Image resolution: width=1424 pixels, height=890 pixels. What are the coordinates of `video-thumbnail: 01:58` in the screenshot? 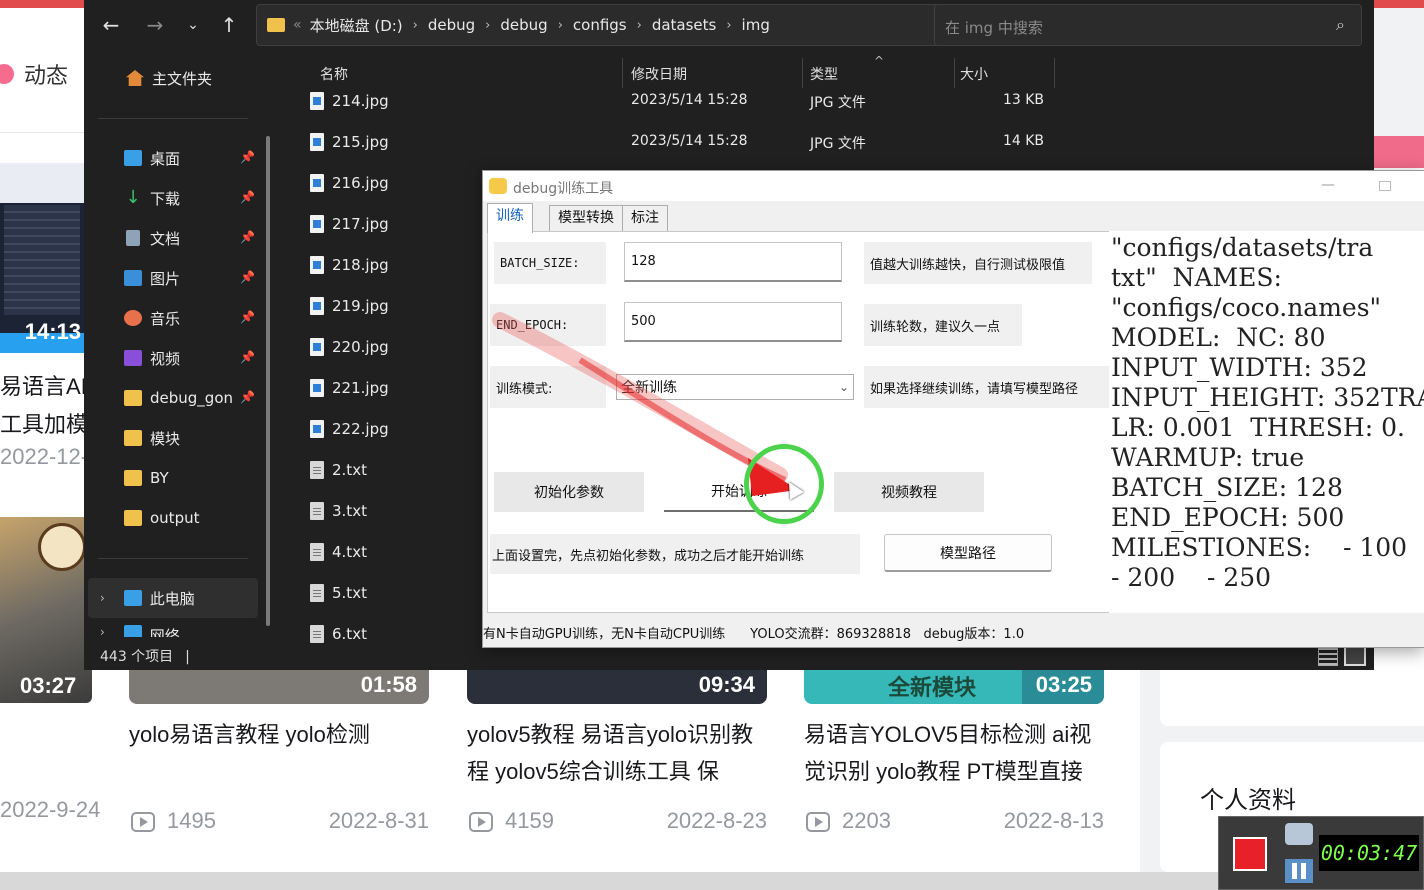 It's located at (279, 687).